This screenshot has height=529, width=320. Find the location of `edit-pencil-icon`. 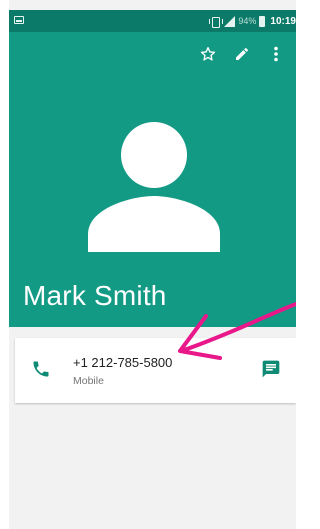

edit-pencil-icon is located at coordinates (242, 54).